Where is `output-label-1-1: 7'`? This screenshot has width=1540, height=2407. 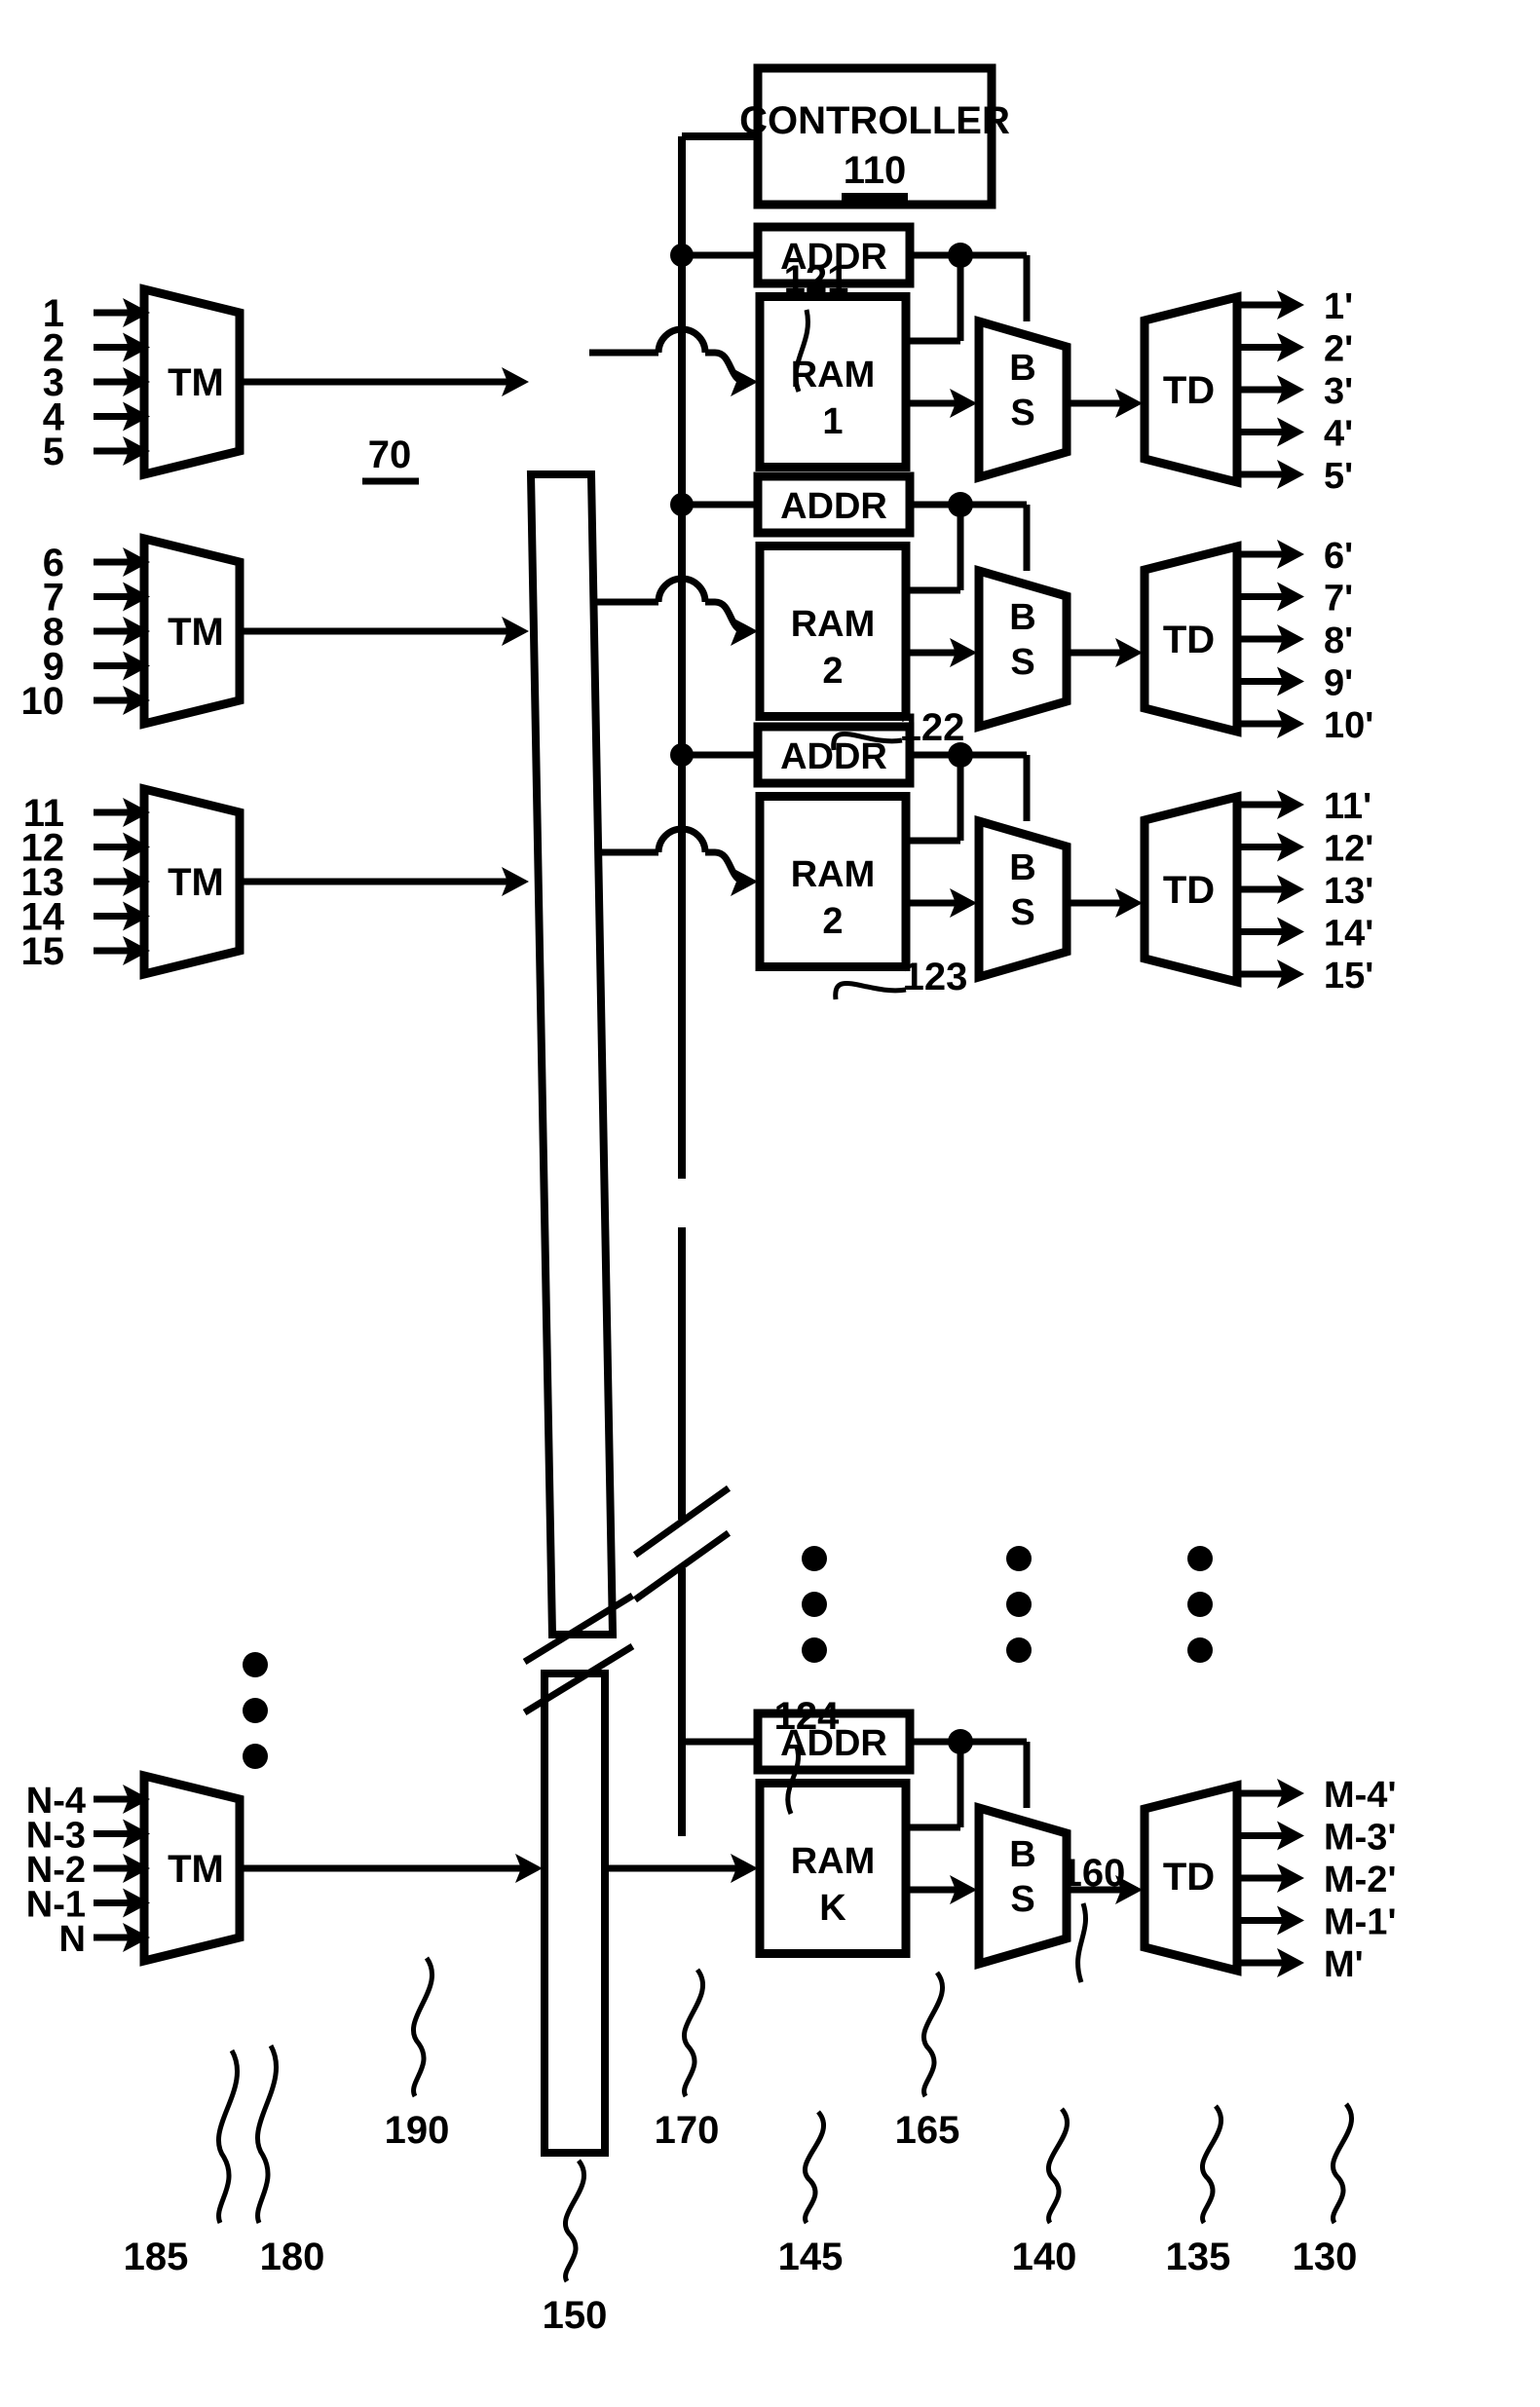 output-label-1-1: 7' is located at coordinates (1338, 599).